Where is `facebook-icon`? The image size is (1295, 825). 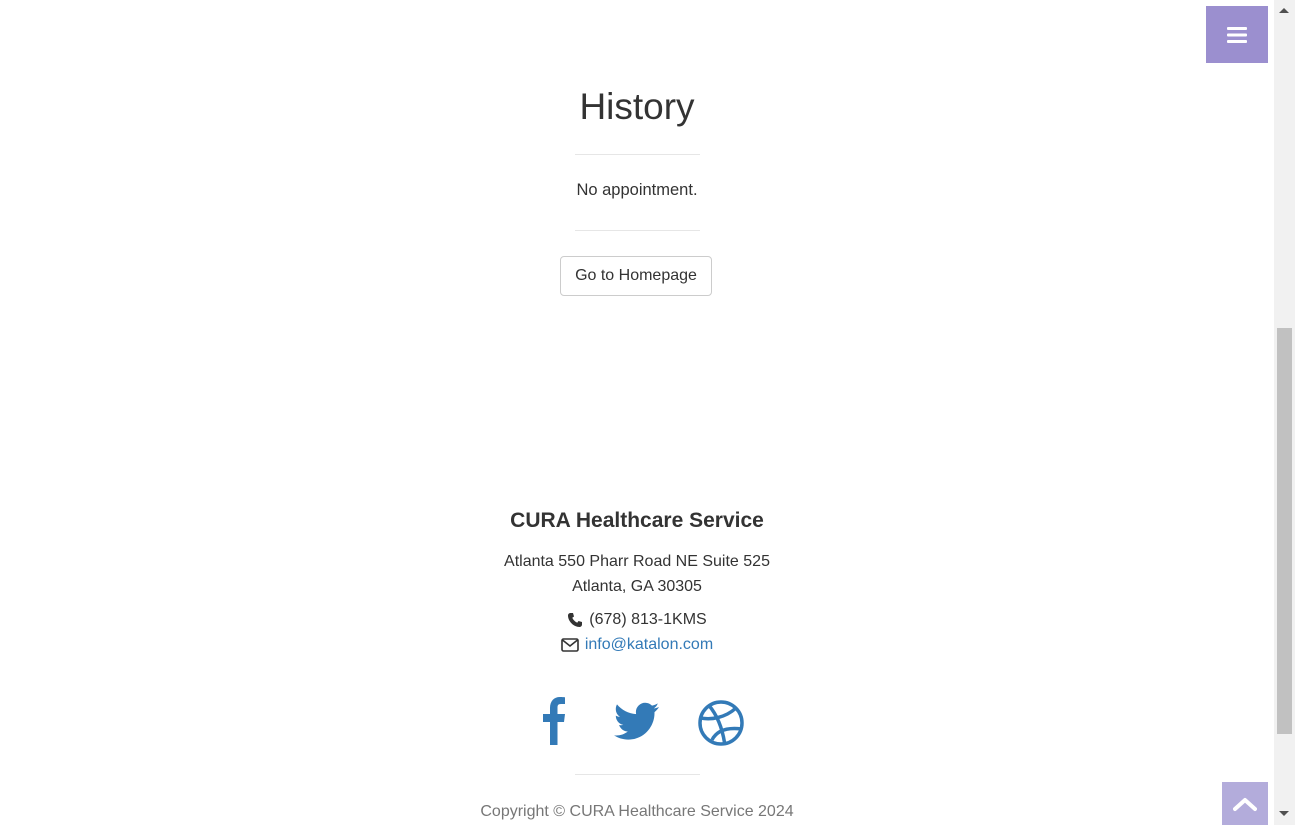
facebook-icon is located at coordinates (553, 721).